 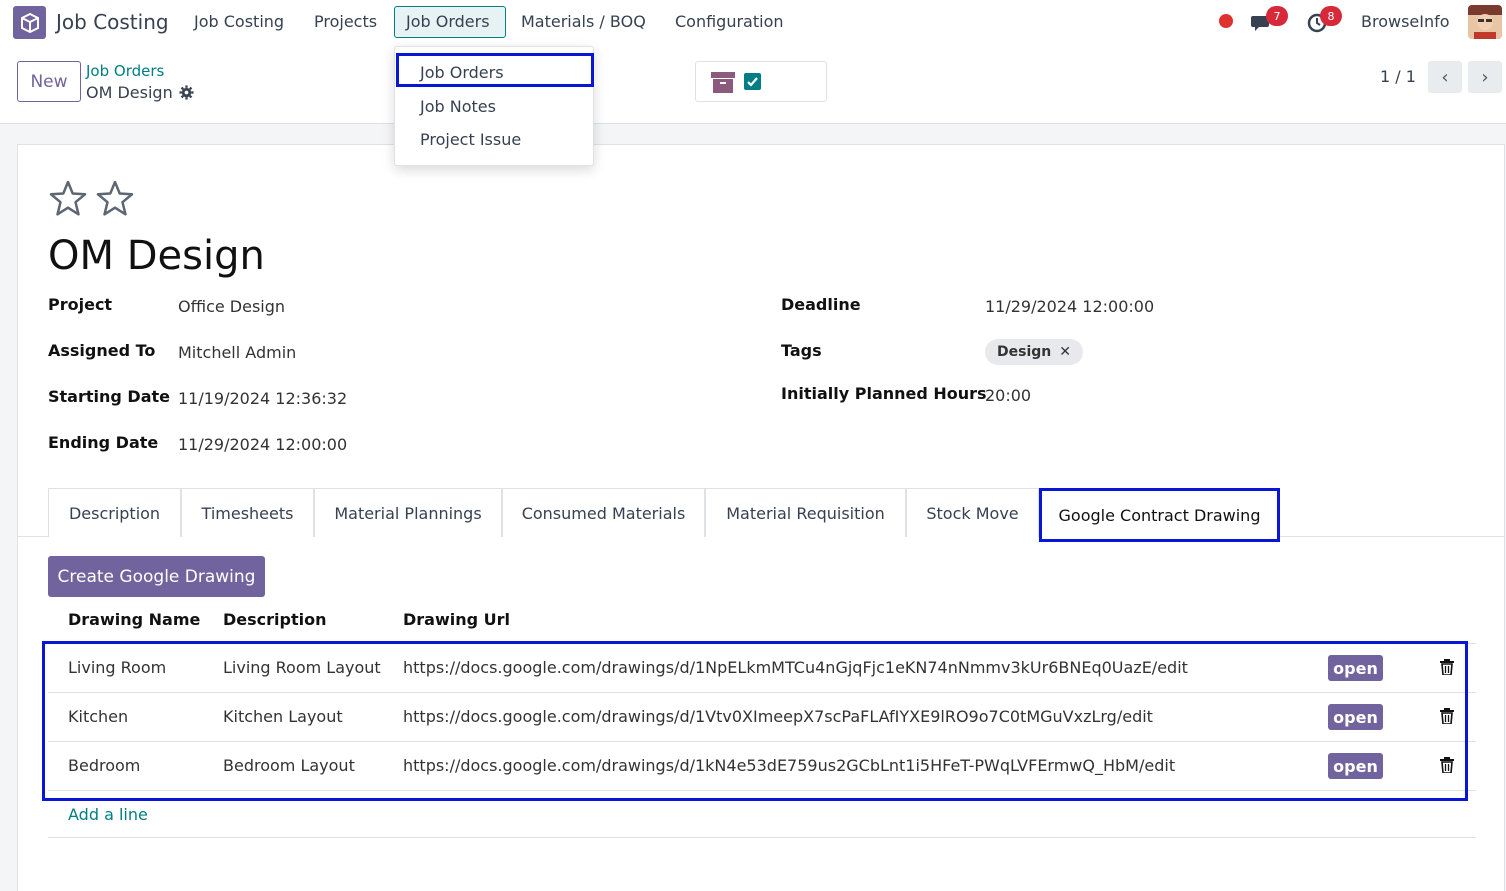 What do you see at coordinates (239, 21) in the screenshot?
I see `menu-job-costing: Job Costing` at bounding box center [239, 21].